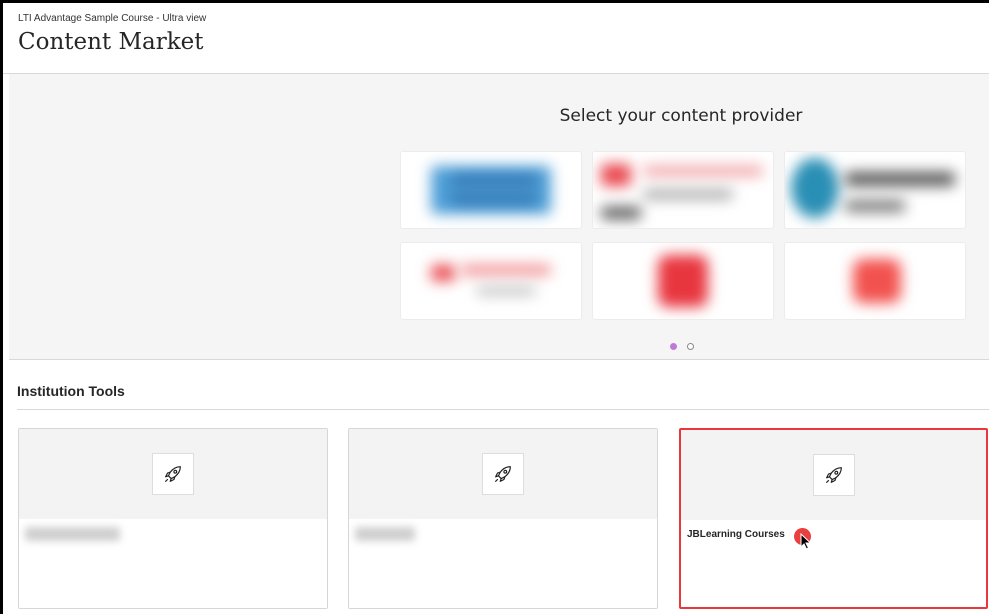 The image size is (989, 614). I want to click on tool-card-label: JBLearning Courses, so click(736, 534).